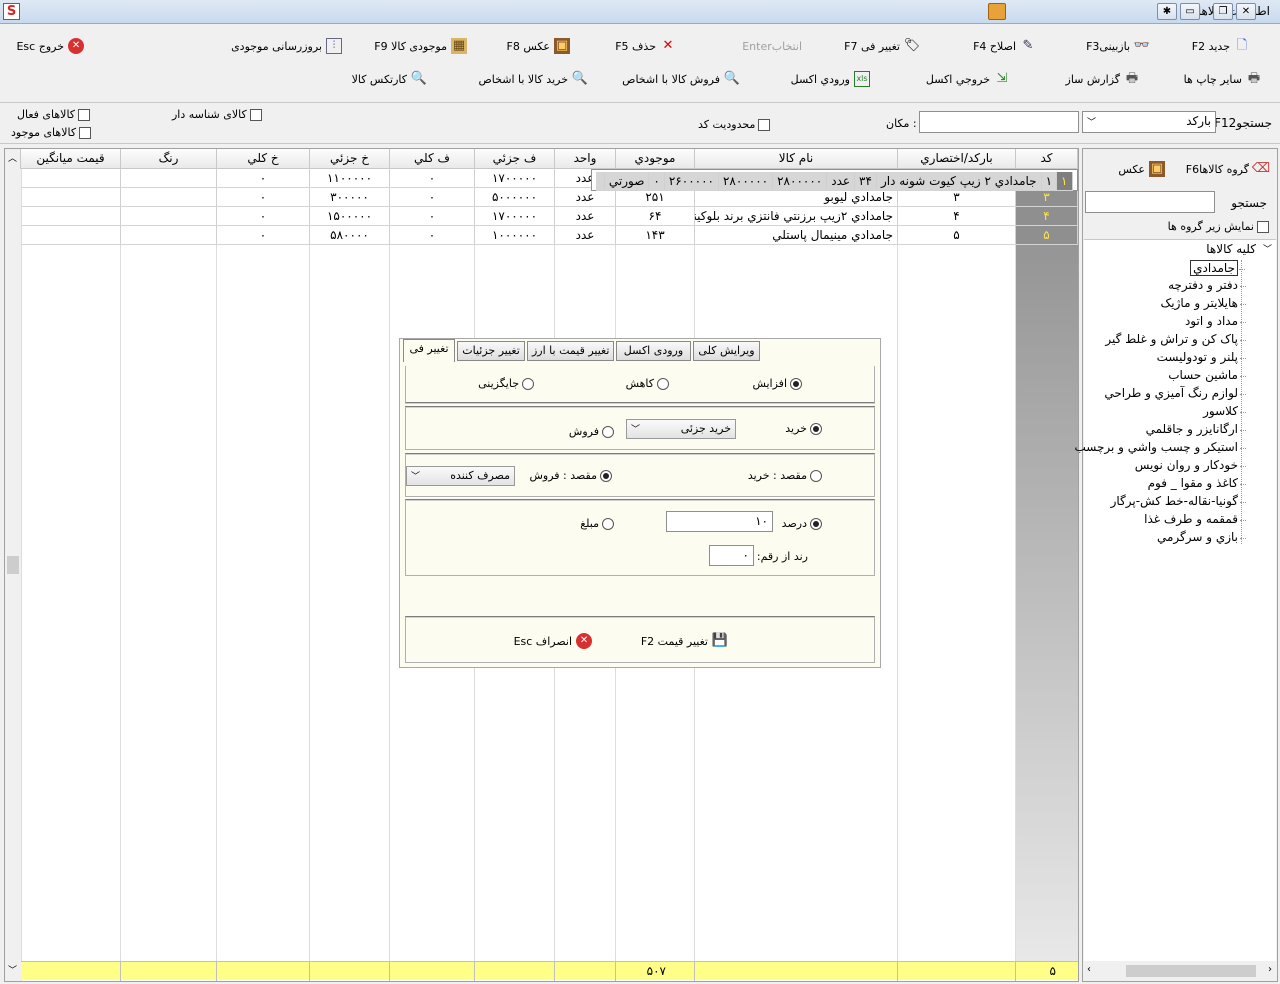 The height and width of the screenshot is (984, 1280). What do you see at coordinates (1195, 519) in the screenshot?
I see `tree-item: قمقمه و طرف غذا` at bounding box center [1195, 519].